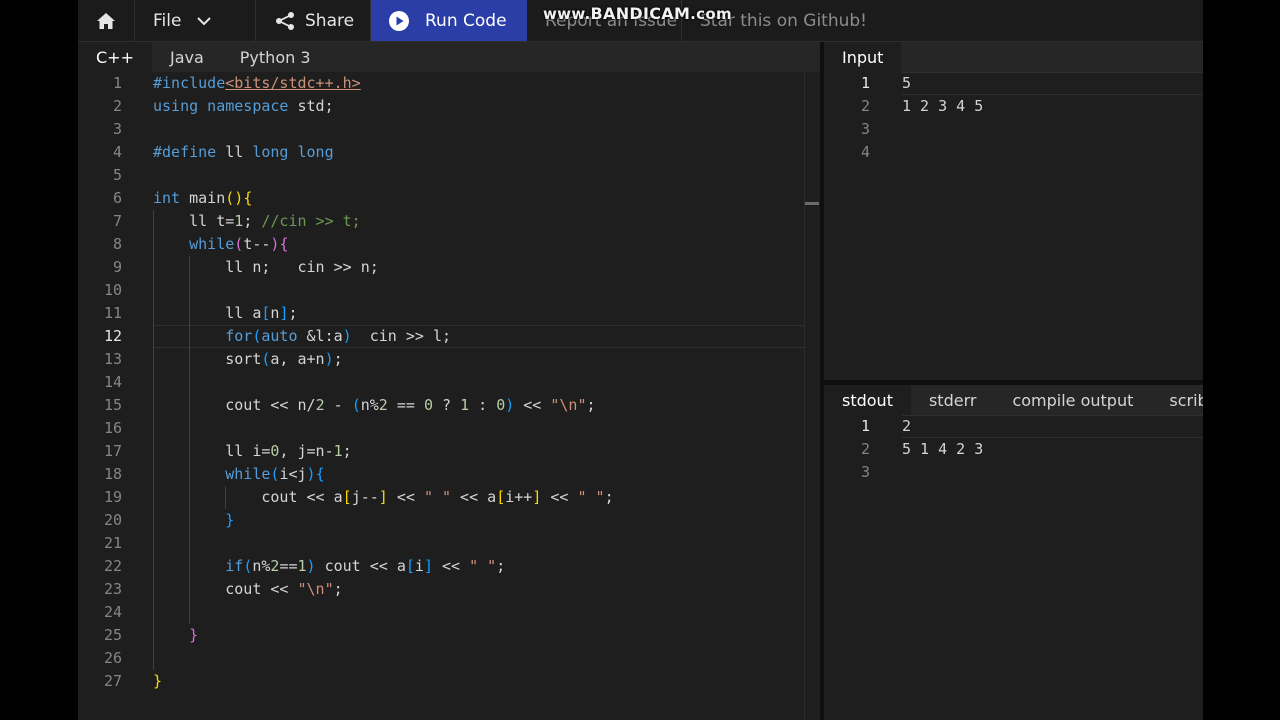 The width and height of the screenshot is (1280, 720). Describe the element at coordinates (117, 267) in the screenshot. I see `line-number: 9` at that location.